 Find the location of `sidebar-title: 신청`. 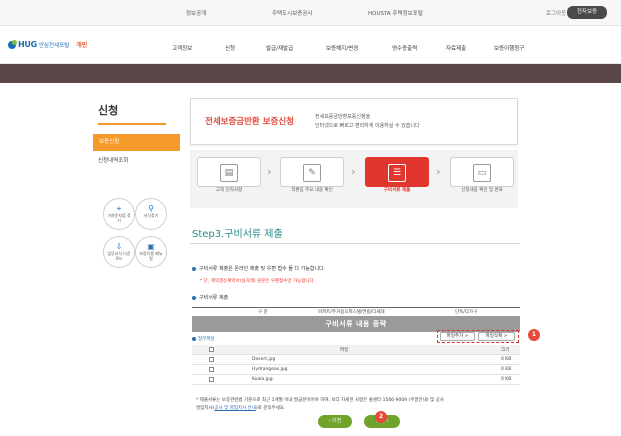

sidebar-title: 신청 is located at coordinates (108, 110).